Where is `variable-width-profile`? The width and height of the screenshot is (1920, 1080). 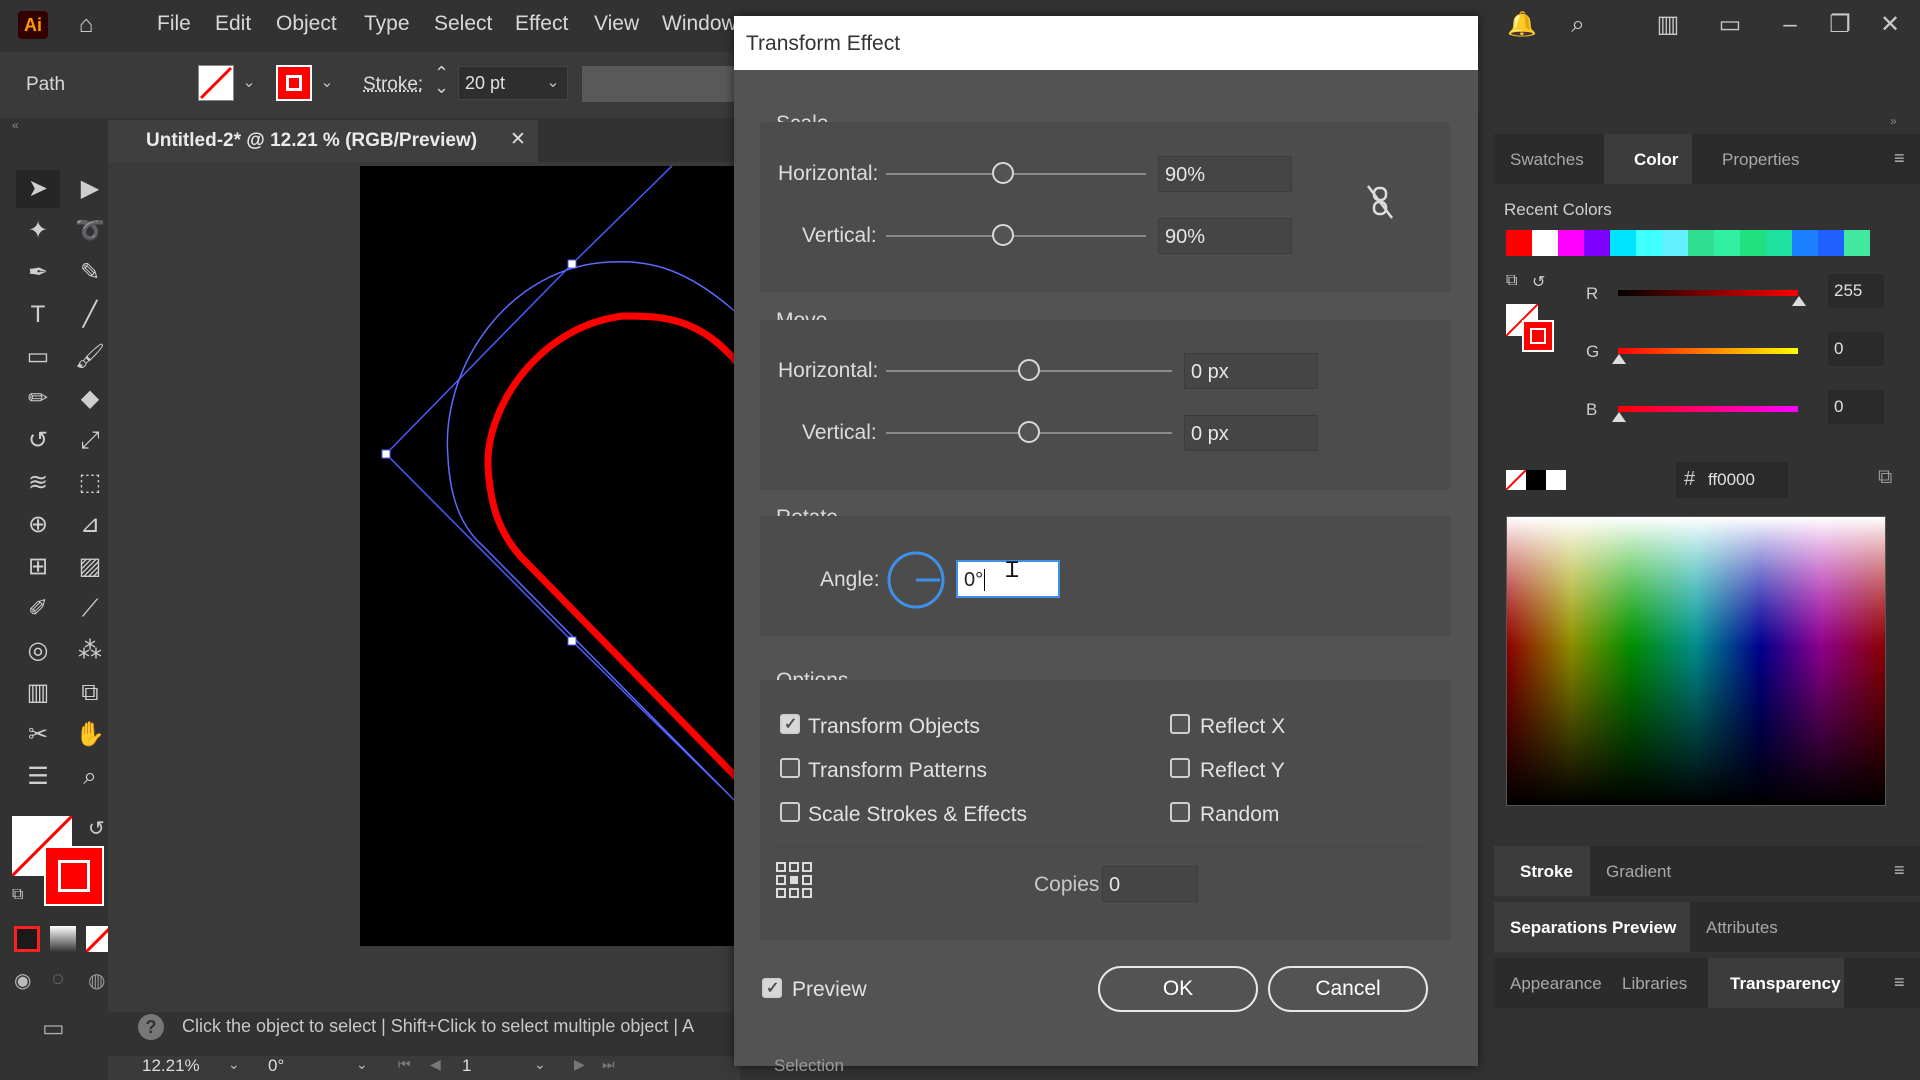 variable-width-profile is located at coordinates (662, 84).